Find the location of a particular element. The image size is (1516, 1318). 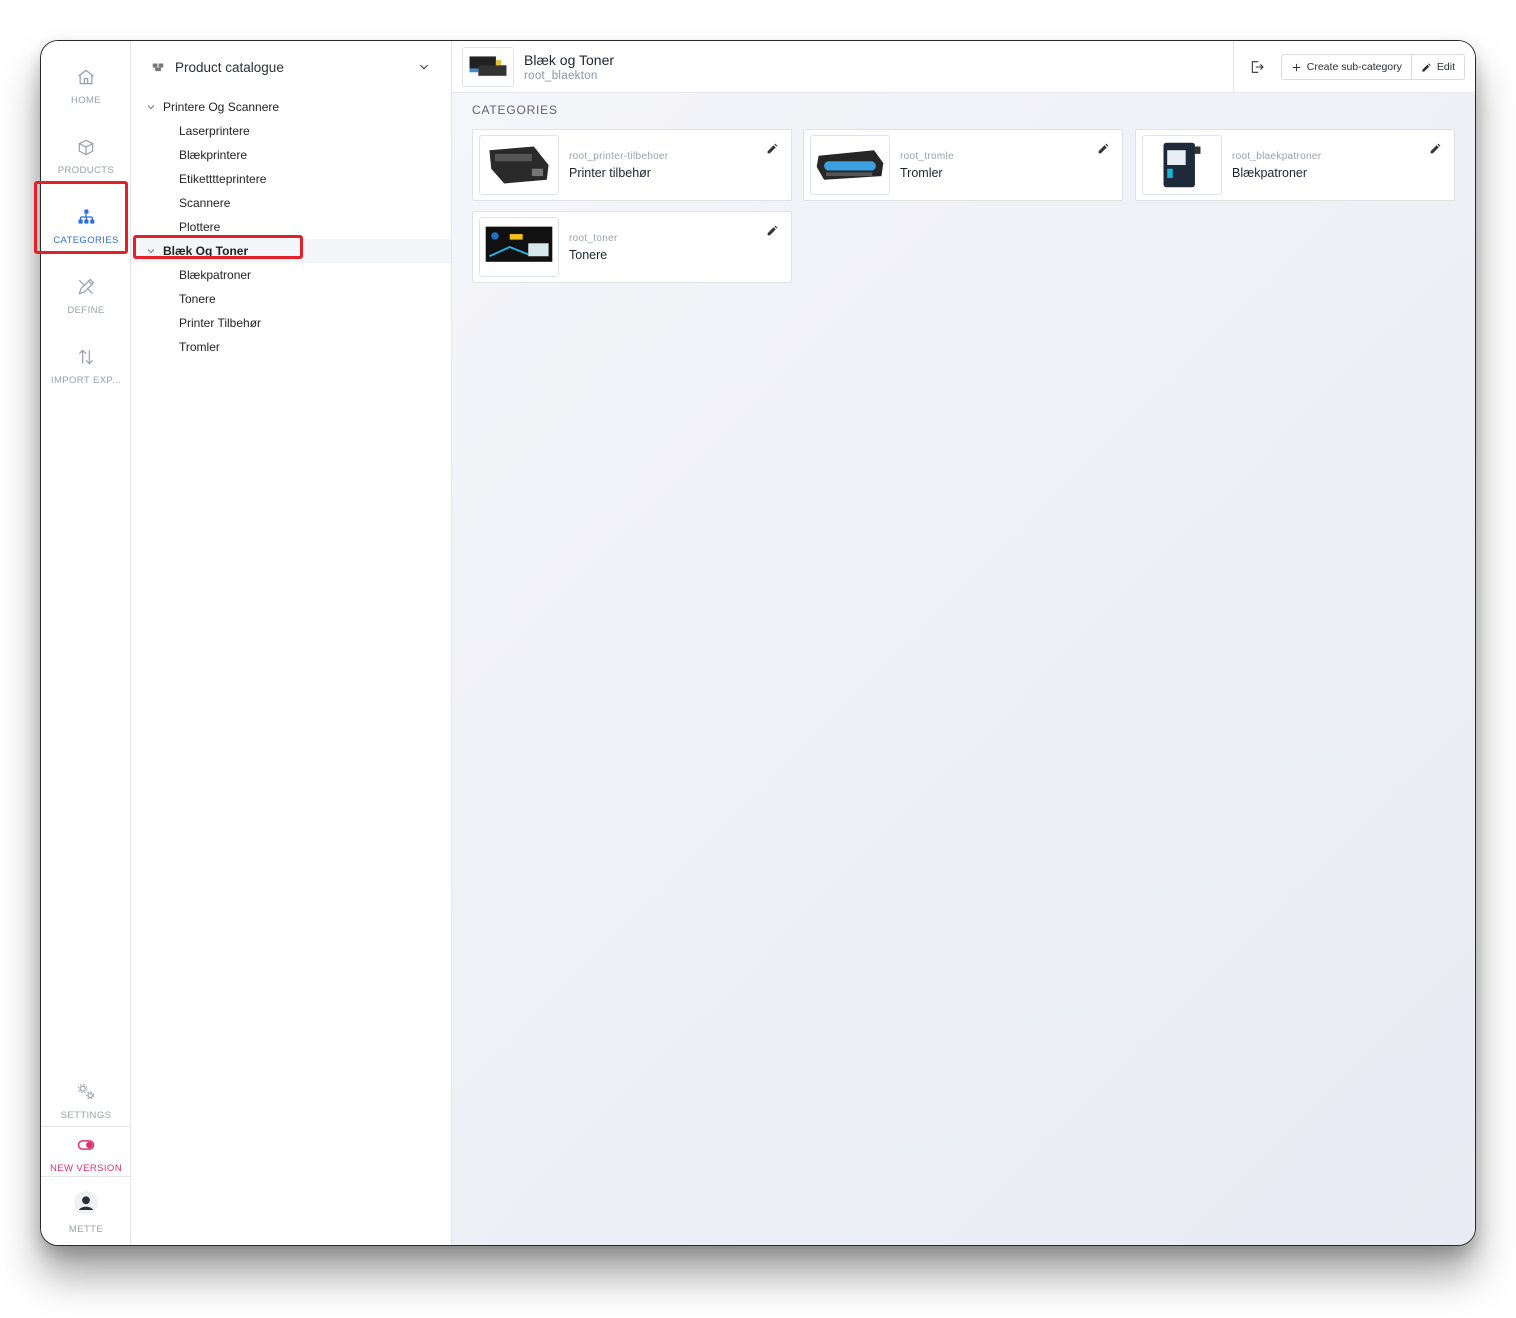

printer-accessory-image-icon is located at coordinates (519, 165).